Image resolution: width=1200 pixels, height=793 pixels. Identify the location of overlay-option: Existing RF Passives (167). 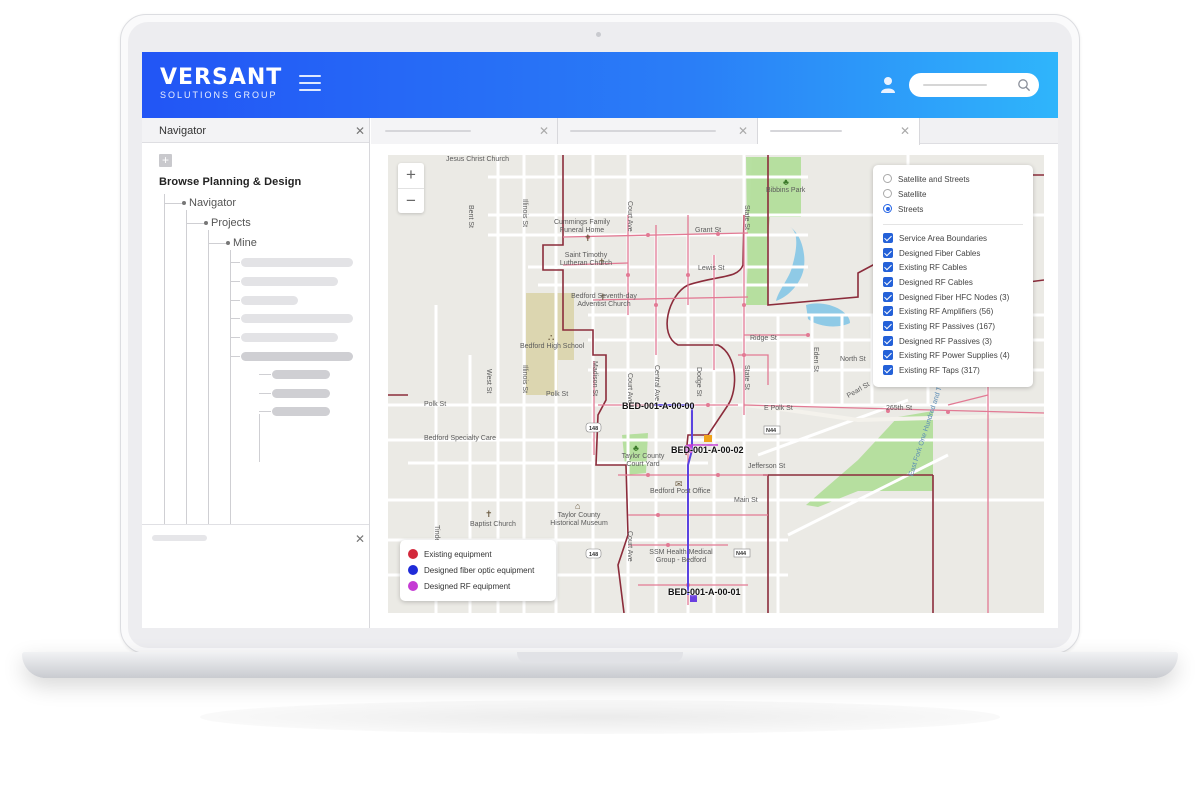
(939, 326).